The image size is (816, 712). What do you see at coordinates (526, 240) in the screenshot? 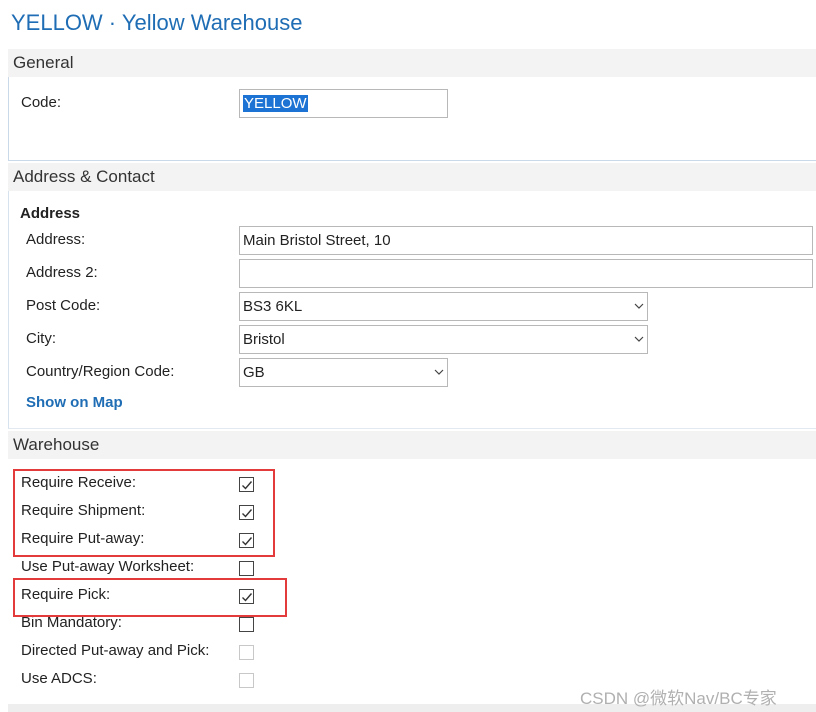
I see `address-field: Main Bristol Street, 10` at bounding box center [526, 240].